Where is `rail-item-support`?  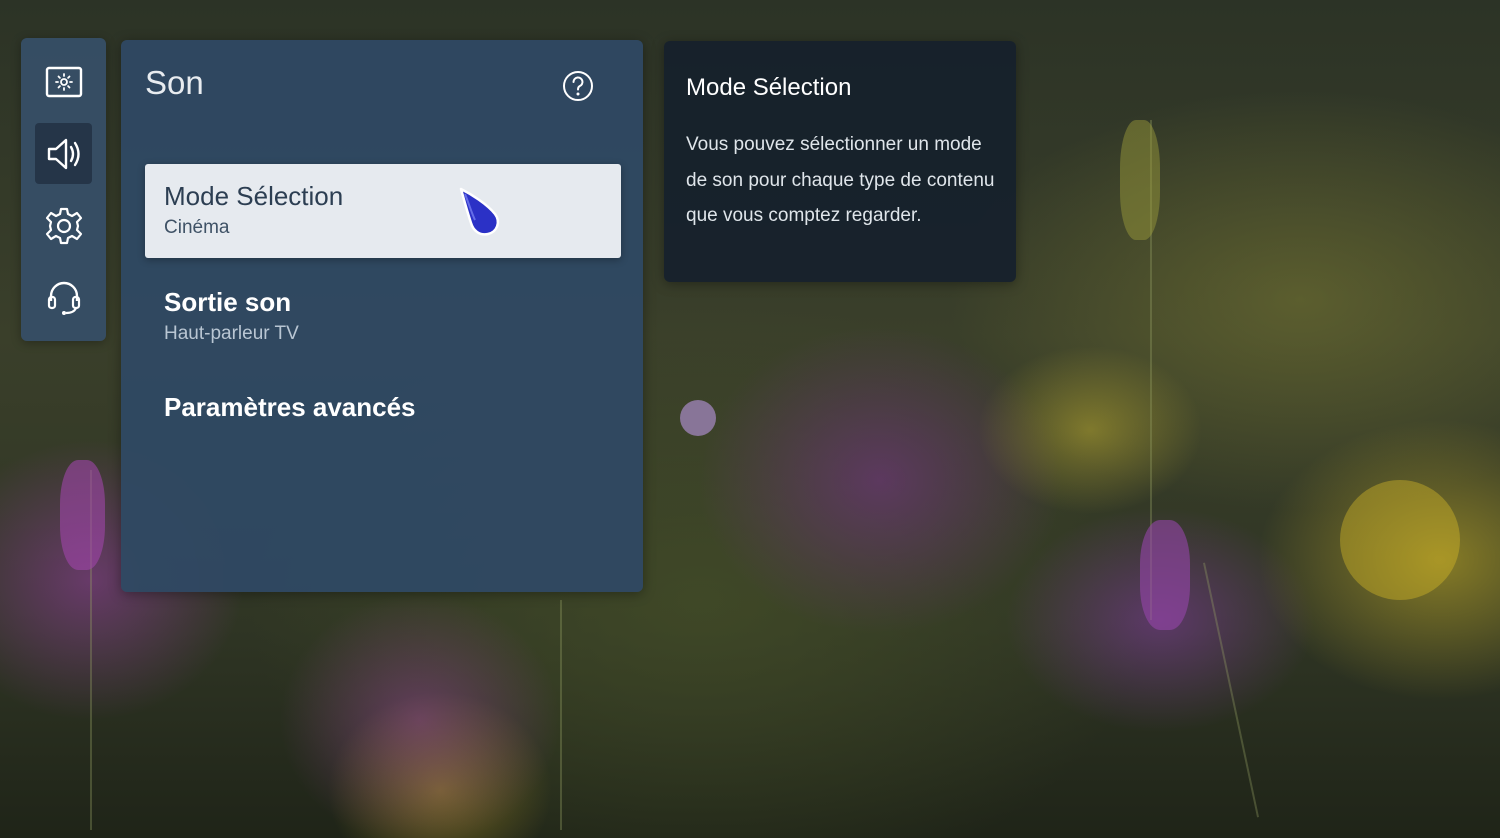
rail-item-support is located at coordinates (63, 296).